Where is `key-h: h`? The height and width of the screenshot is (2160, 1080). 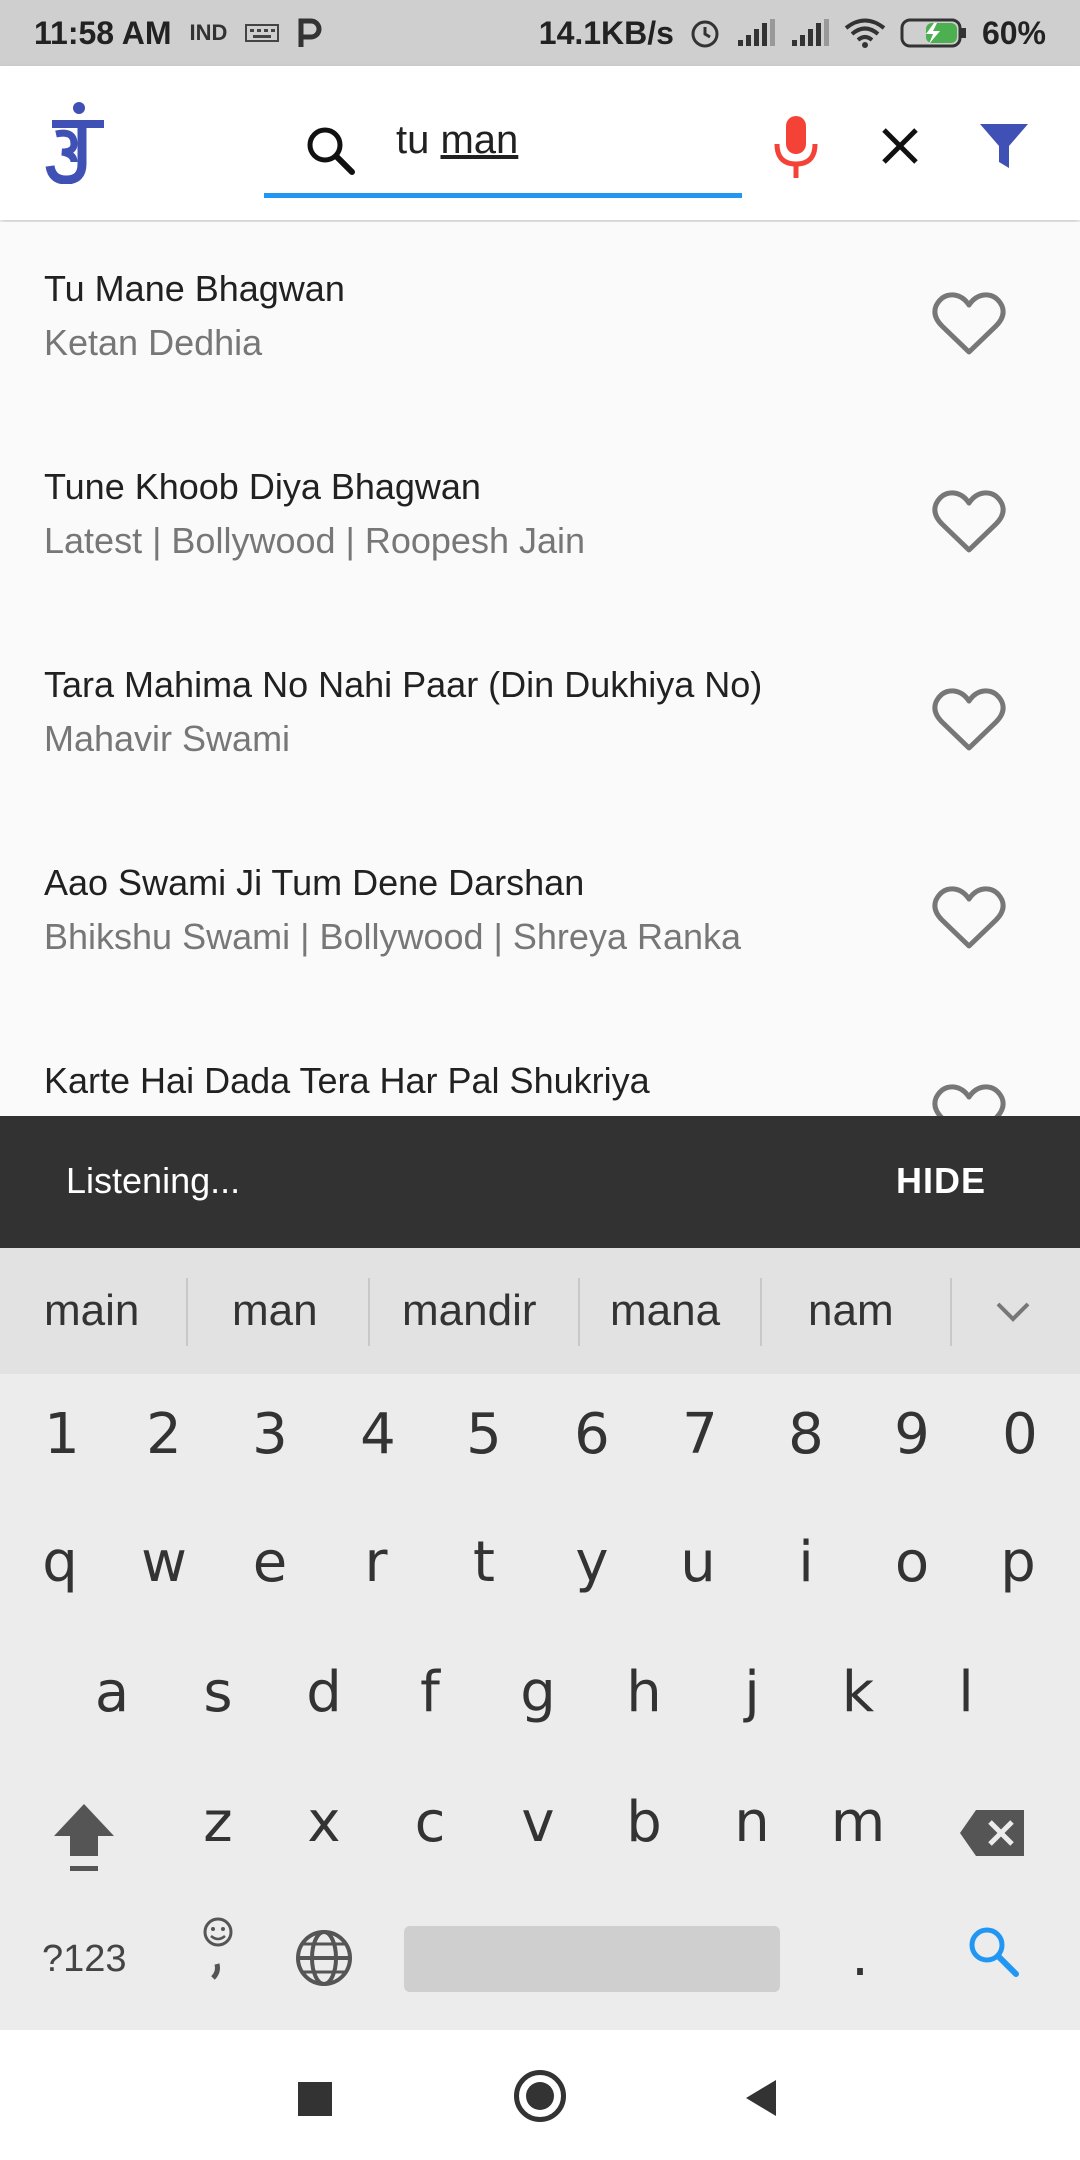 key-h: h is located at coordinates (644, 1692).